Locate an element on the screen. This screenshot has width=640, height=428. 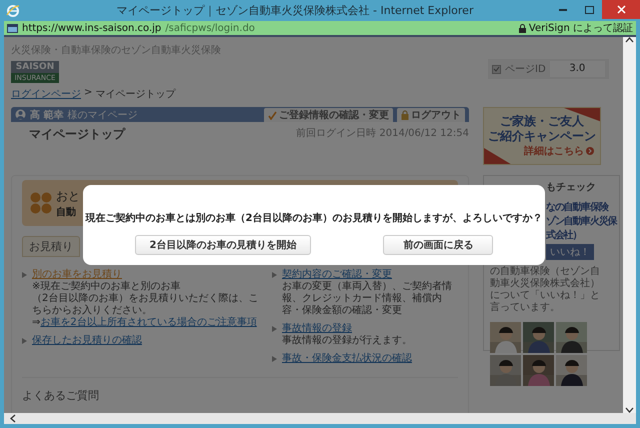
minimize-icon is located at coordinates (563, 9).